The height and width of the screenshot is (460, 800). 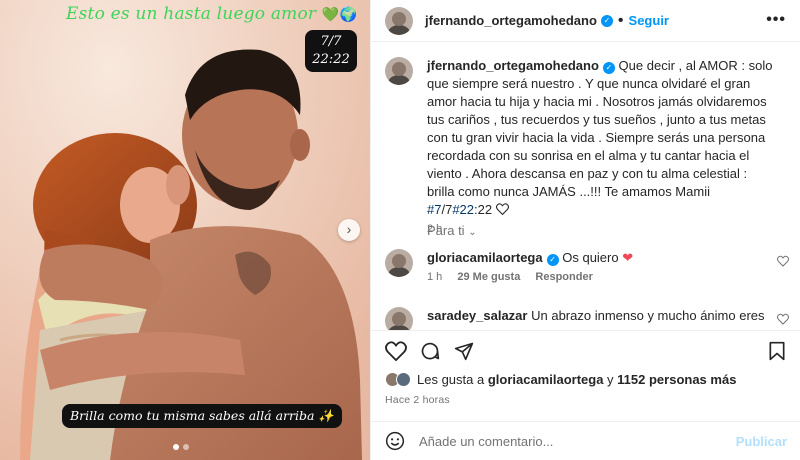 What do you see at coordinates (339, 15) in the screenshot?
I see `heart-globe-emoji: 💚🌍` at bounding box center [339, 15].